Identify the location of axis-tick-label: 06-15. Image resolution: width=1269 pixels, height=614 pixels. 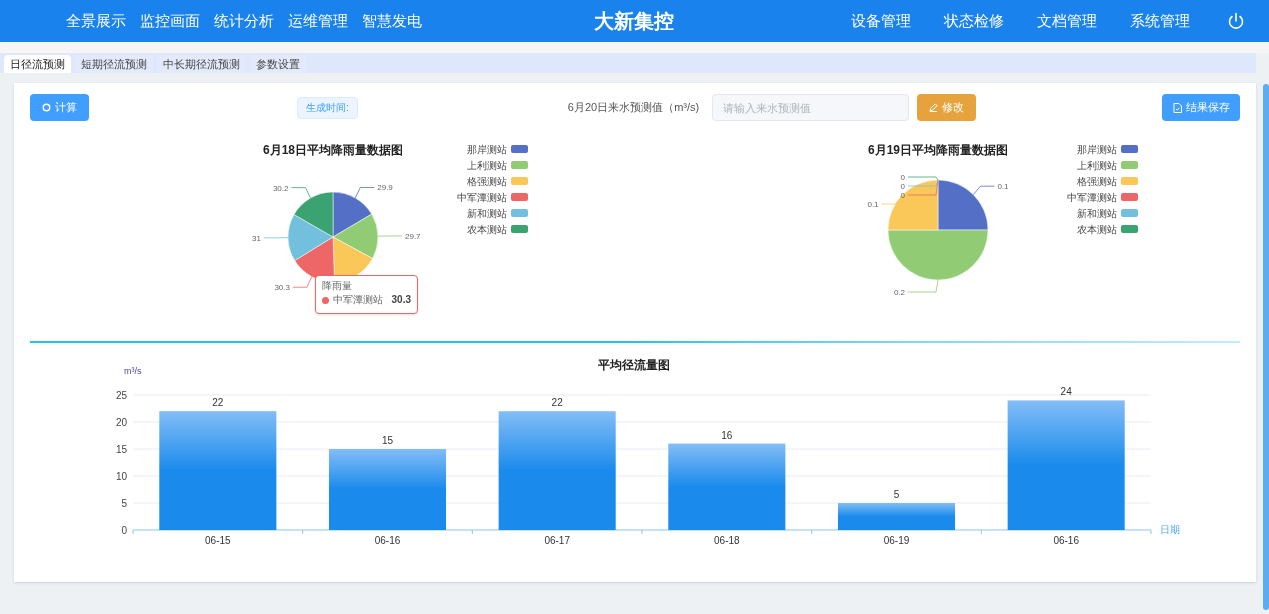
(218, 540).